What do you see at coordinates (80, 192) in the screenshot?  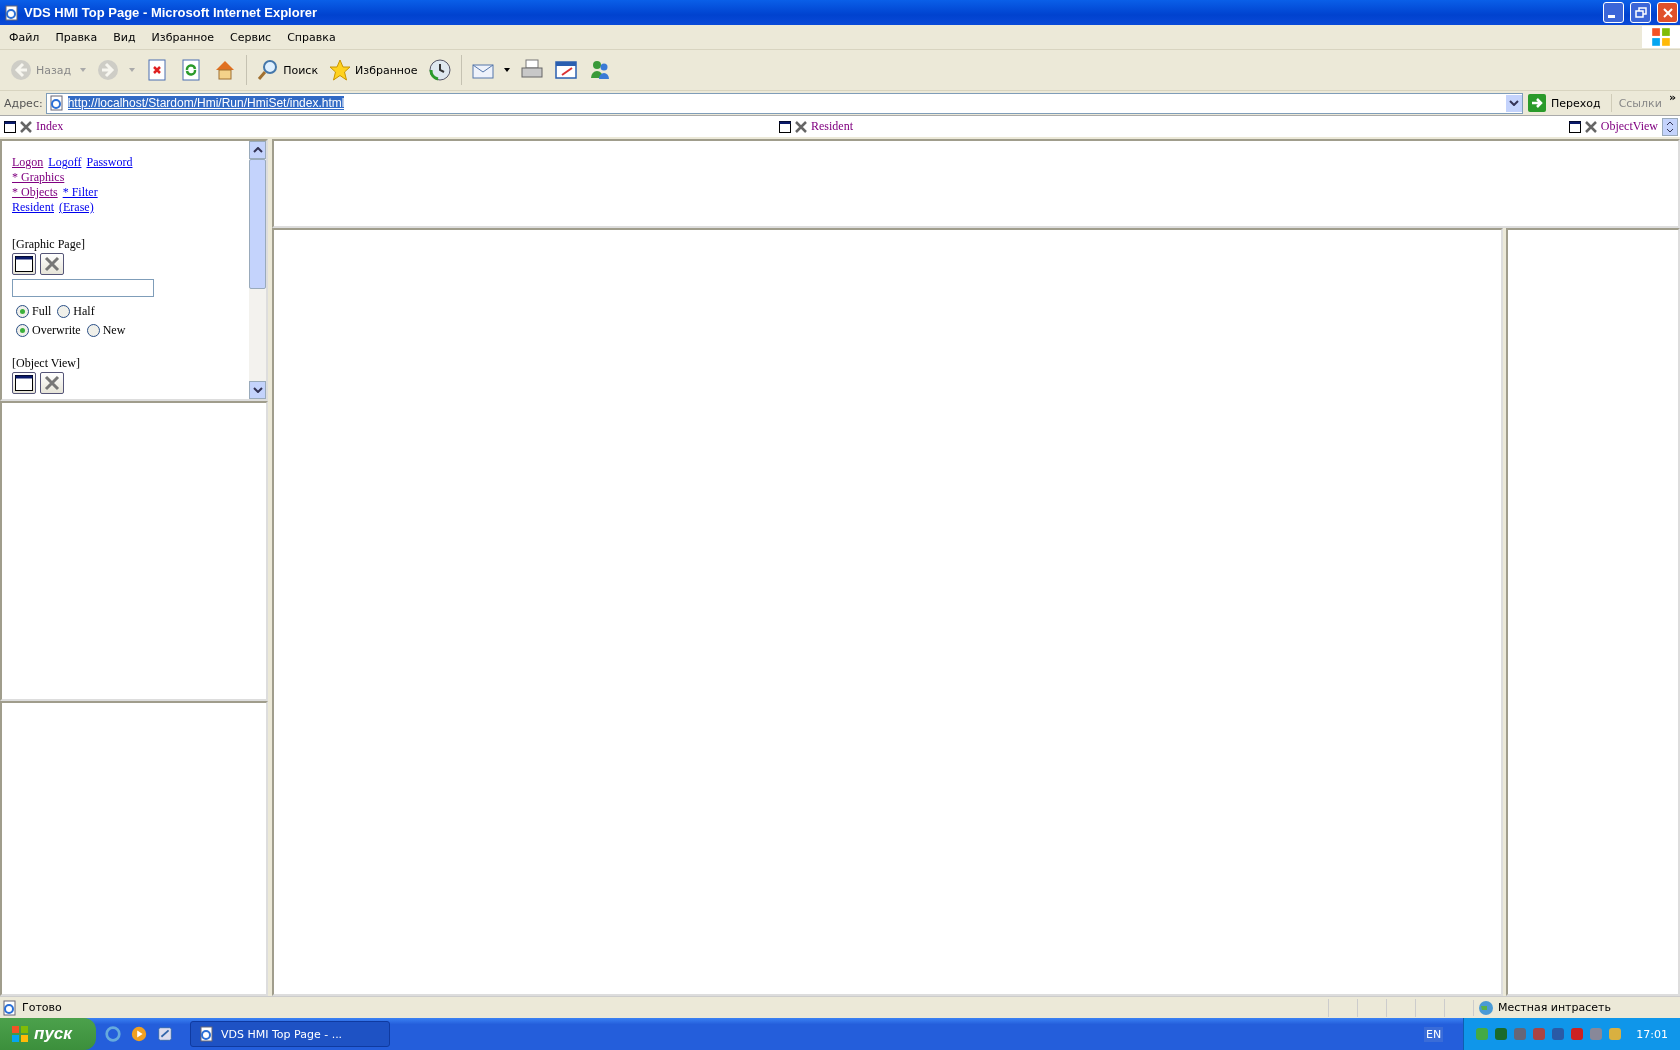 I see `nav-link: * Filter` at bounding box center [80, 192].